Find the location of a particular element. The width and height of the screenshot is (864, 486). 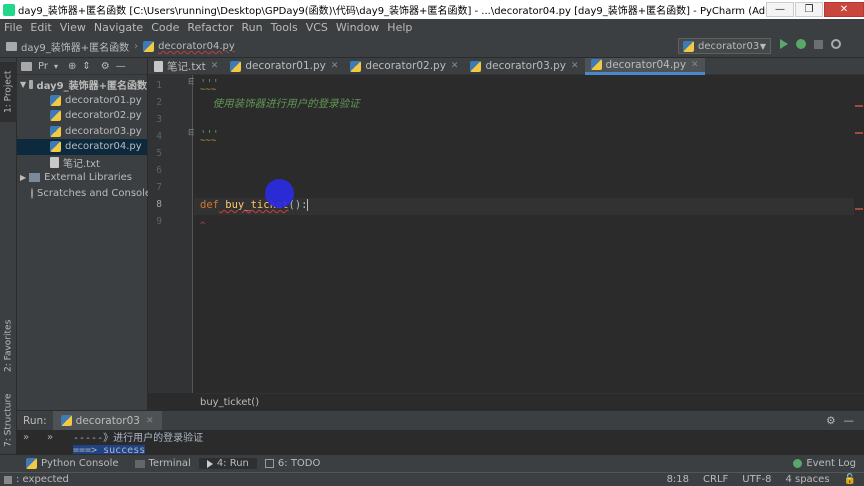

menu-tools: Tools is located at coordinates (284, 27).